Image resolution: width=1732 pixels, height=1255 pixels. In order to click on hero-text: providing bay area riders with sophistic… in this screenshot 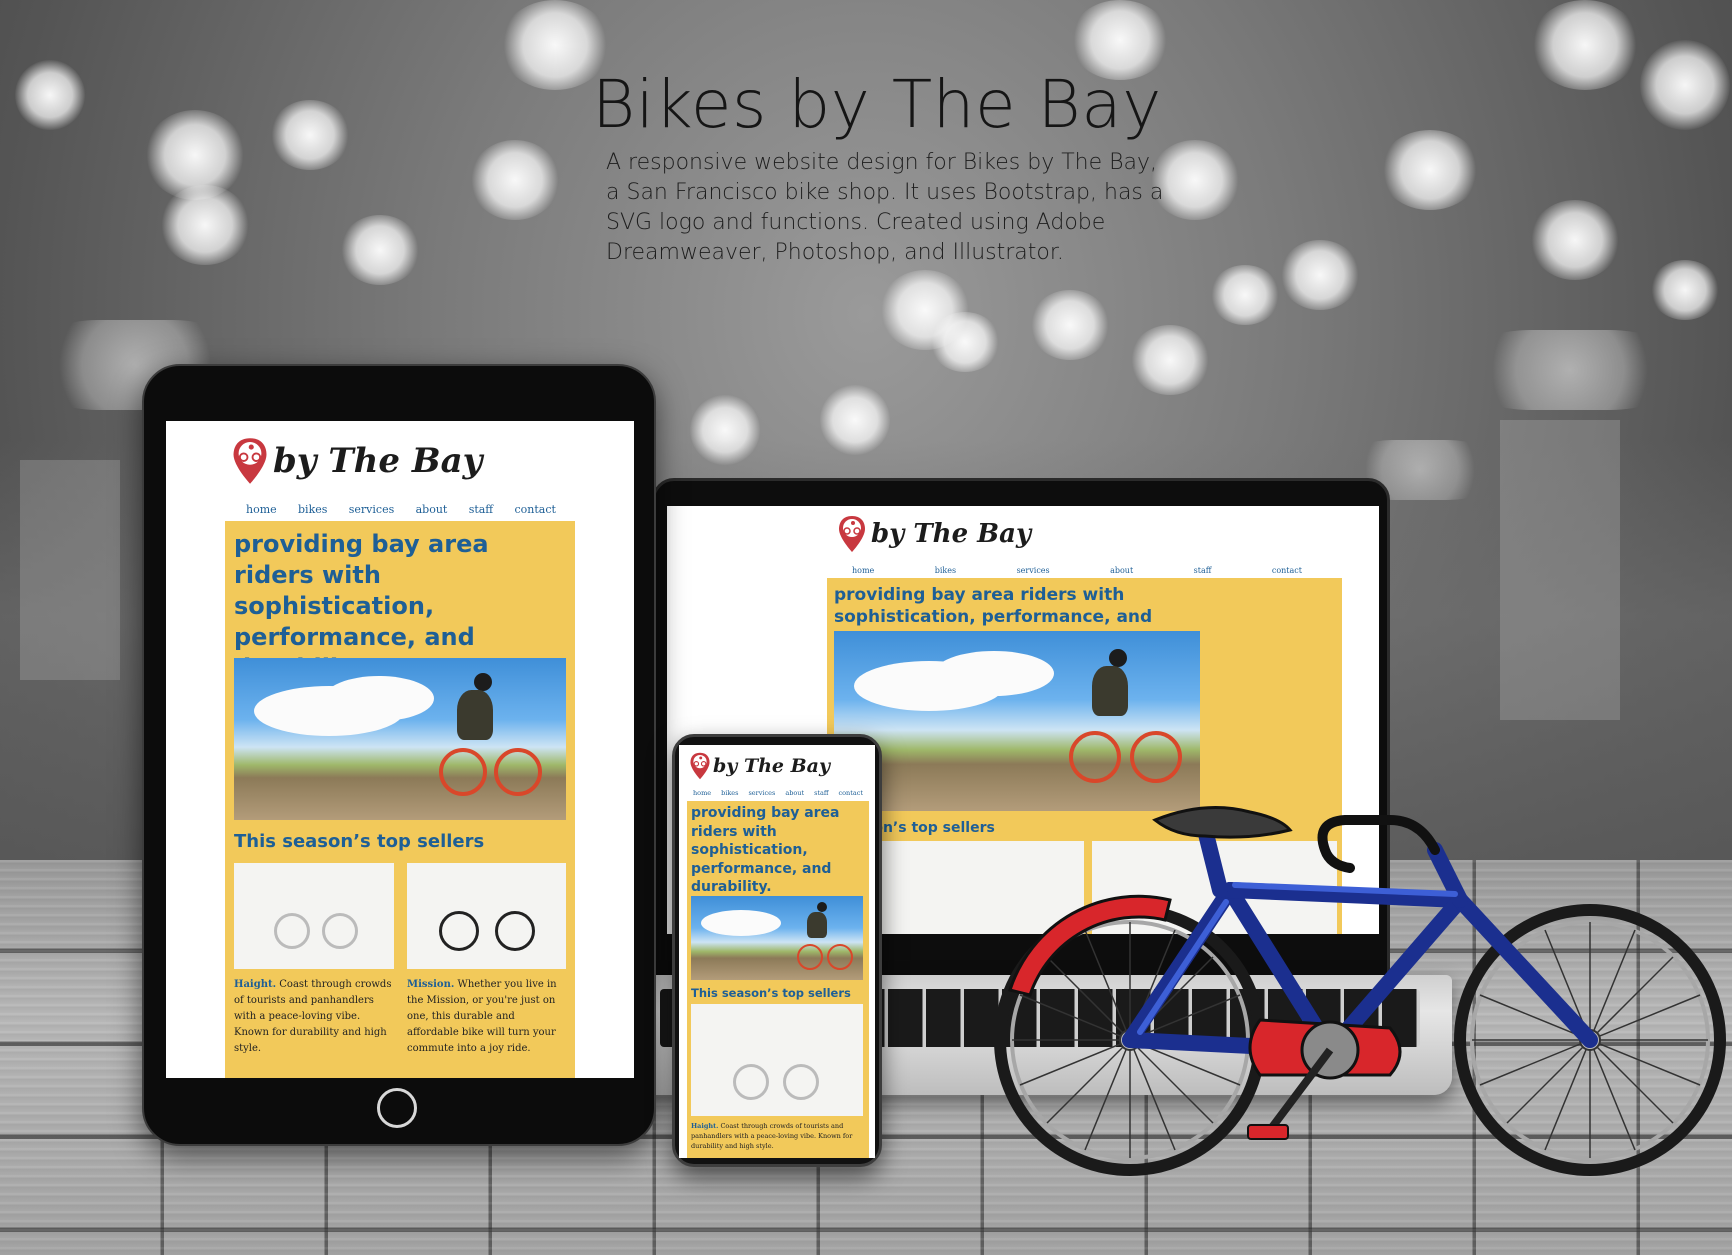, I will do `click(765, 850)`.